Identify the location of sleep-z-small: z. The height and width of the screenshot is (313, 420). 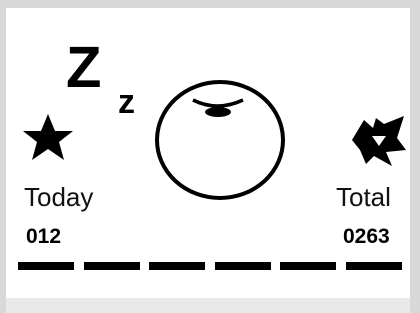
(126, 102).